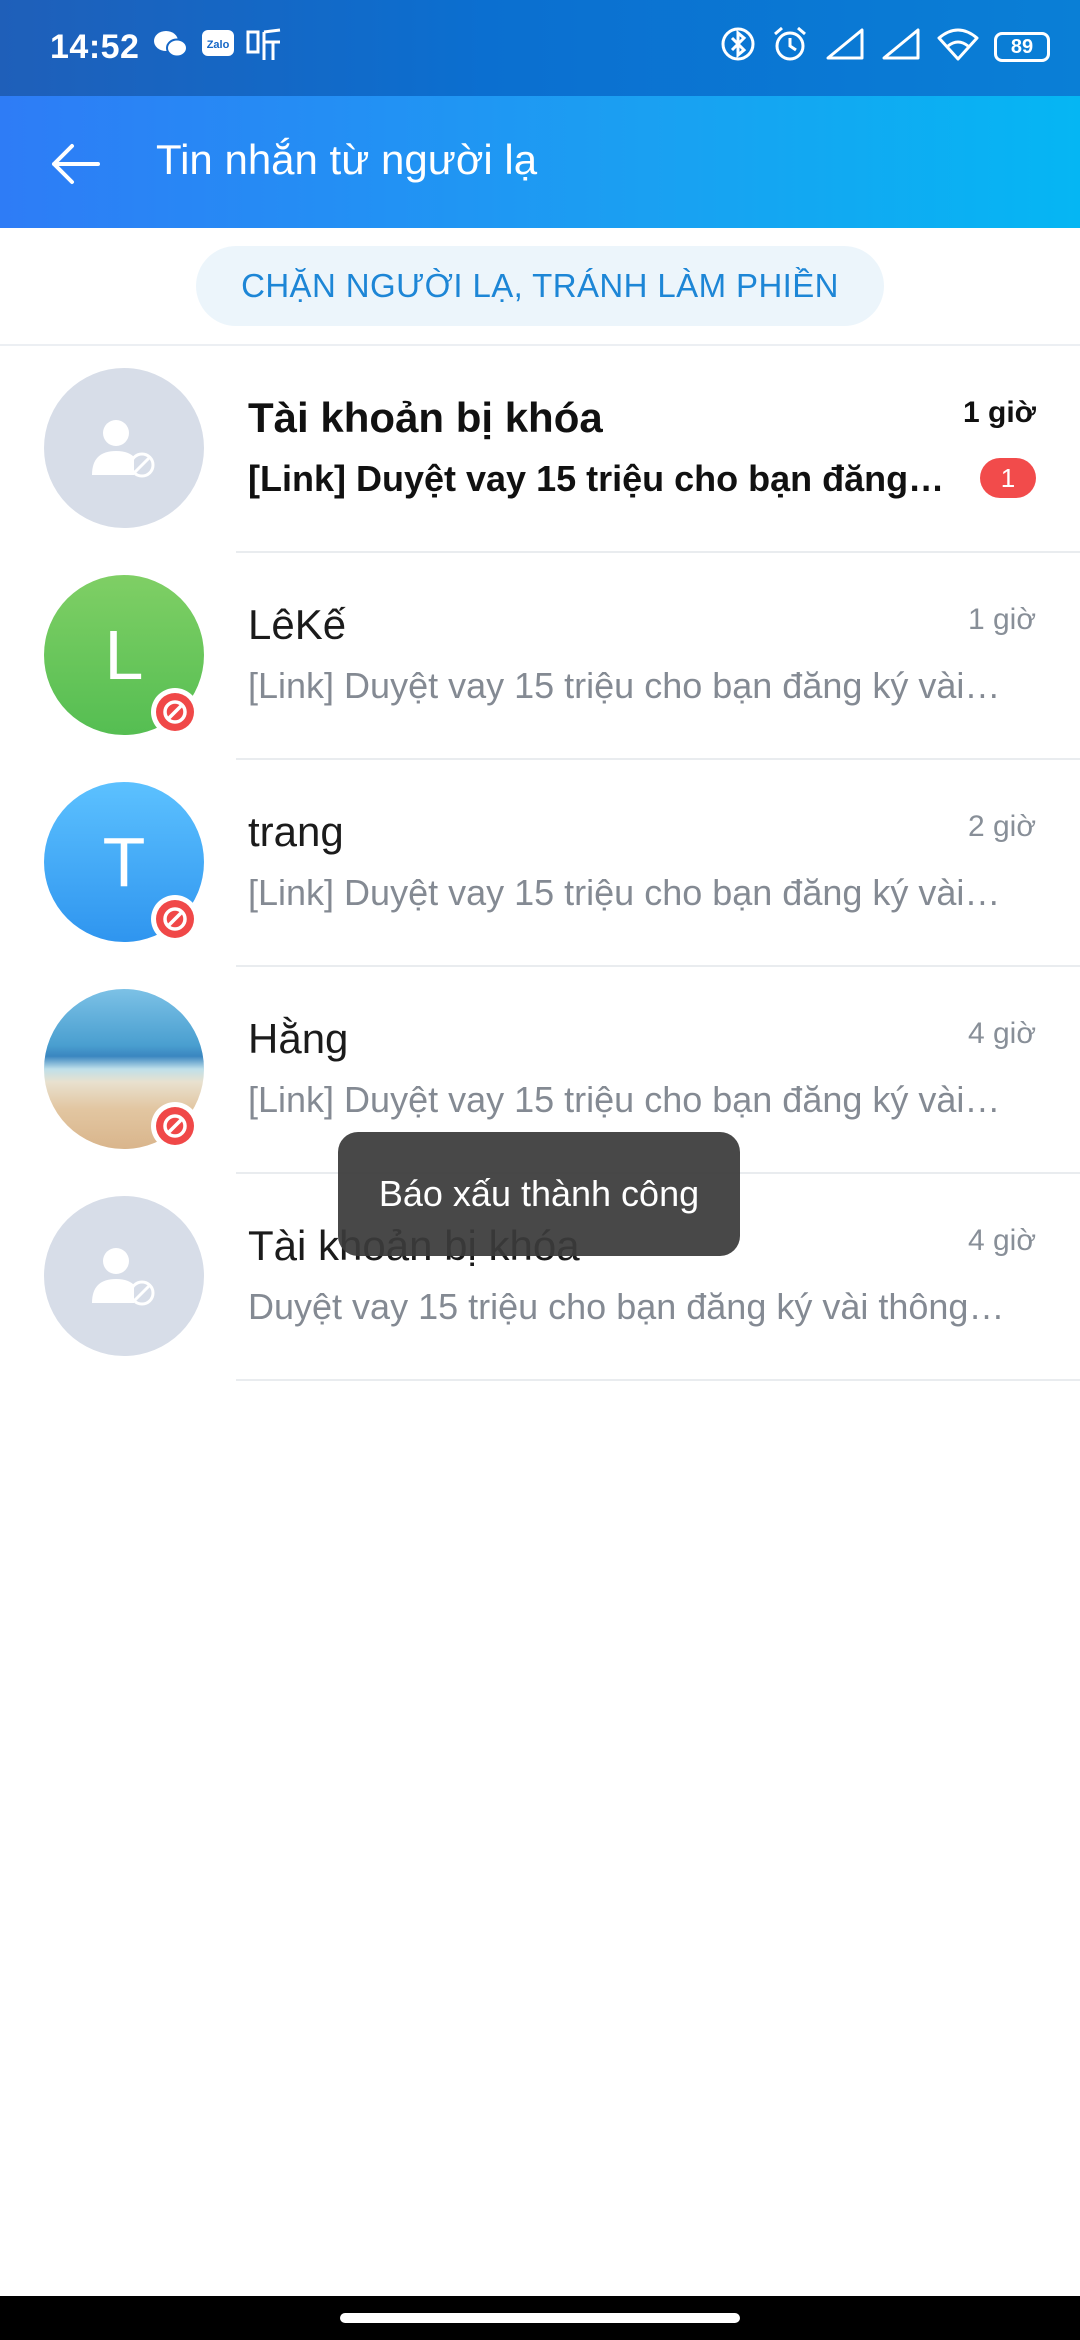  What do you see at coordinates (658, 1380) in the screenshot?
I see `divider` at bounding box center [658, 1380].